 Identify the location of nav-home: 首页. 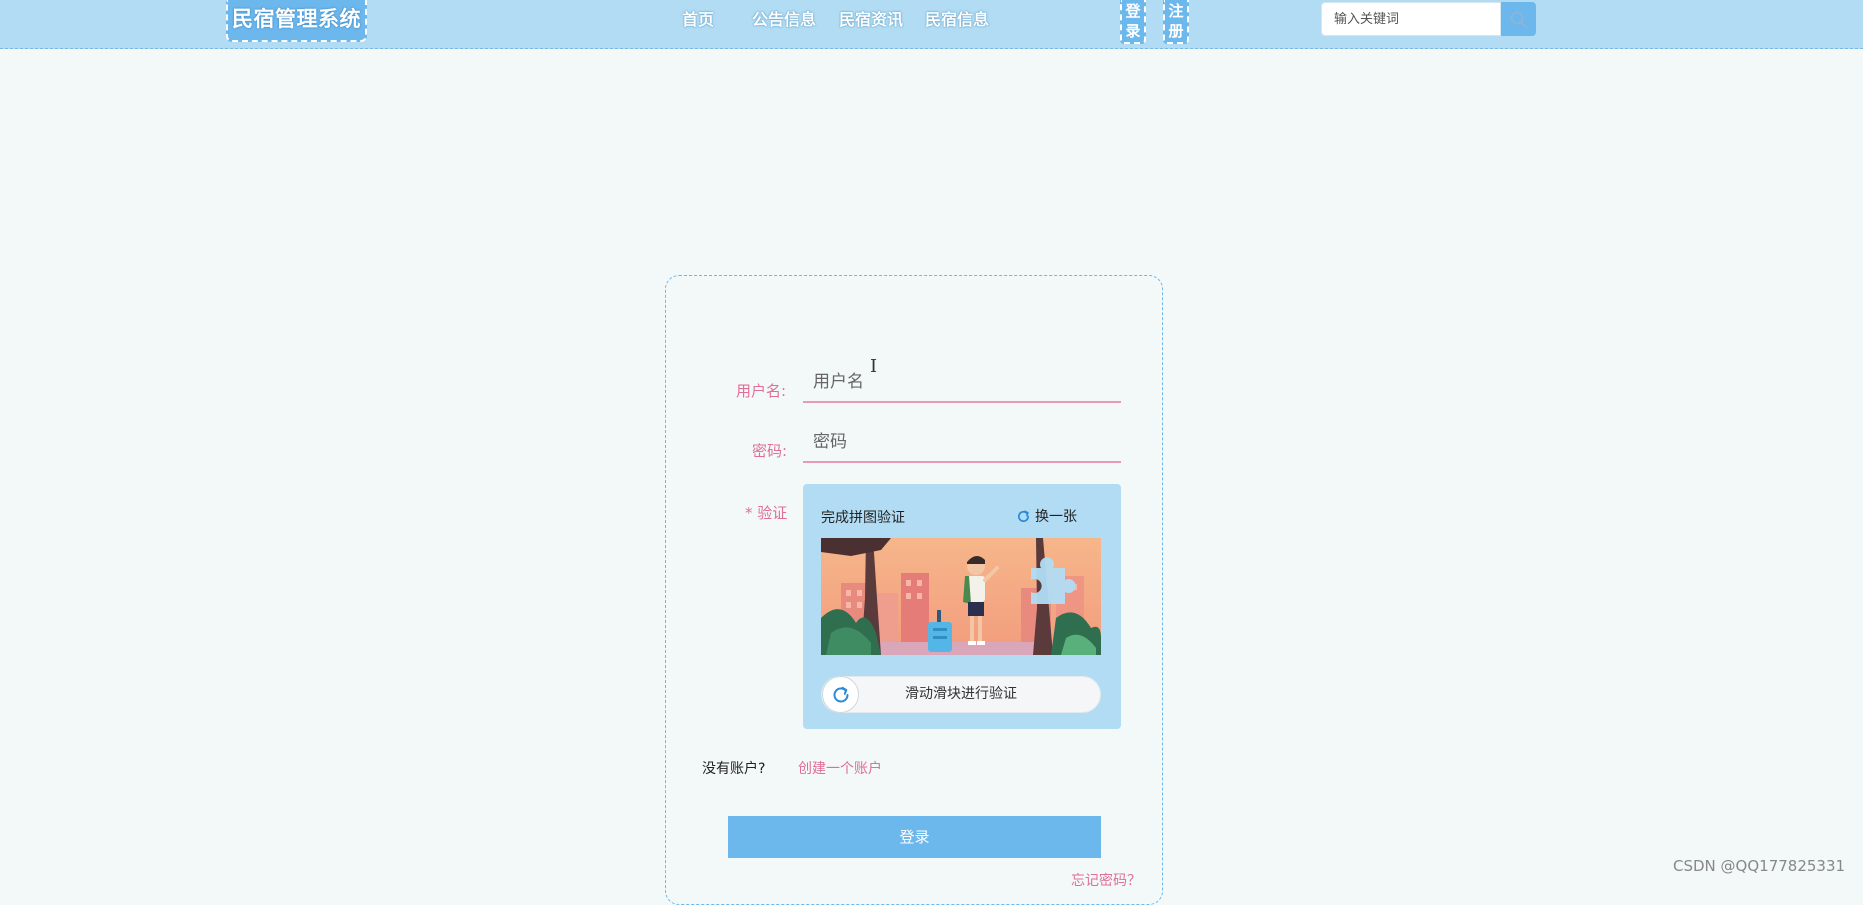
(698, 20).